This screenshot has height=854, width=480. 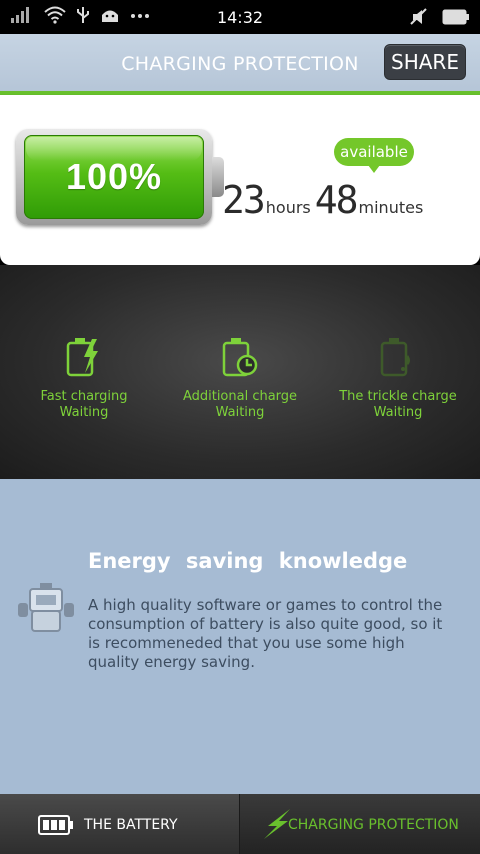 What do you see at coordinates (240, 378) in the screenshot?
I see `stage-additional-charge: Additional charge Waiting` at bounding box center [240, 378].